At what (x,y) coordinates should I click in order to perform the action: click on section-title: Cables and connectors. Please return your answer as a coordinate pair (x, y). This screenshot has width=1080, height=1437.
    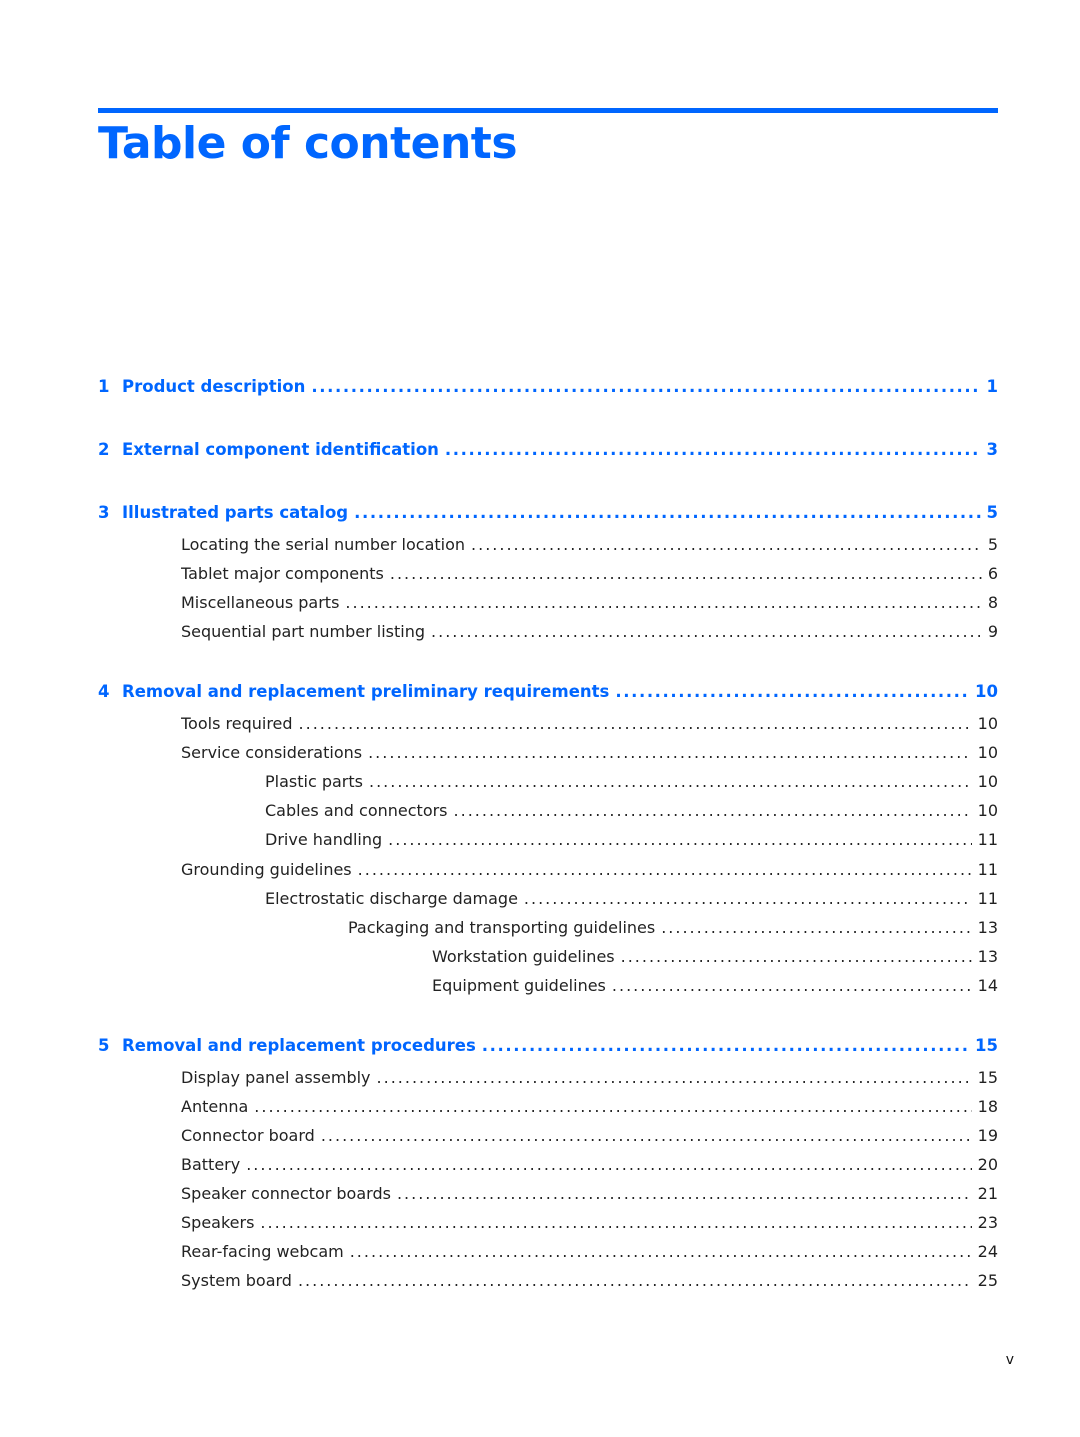
    Looking at the image, I should click on (356, 810).